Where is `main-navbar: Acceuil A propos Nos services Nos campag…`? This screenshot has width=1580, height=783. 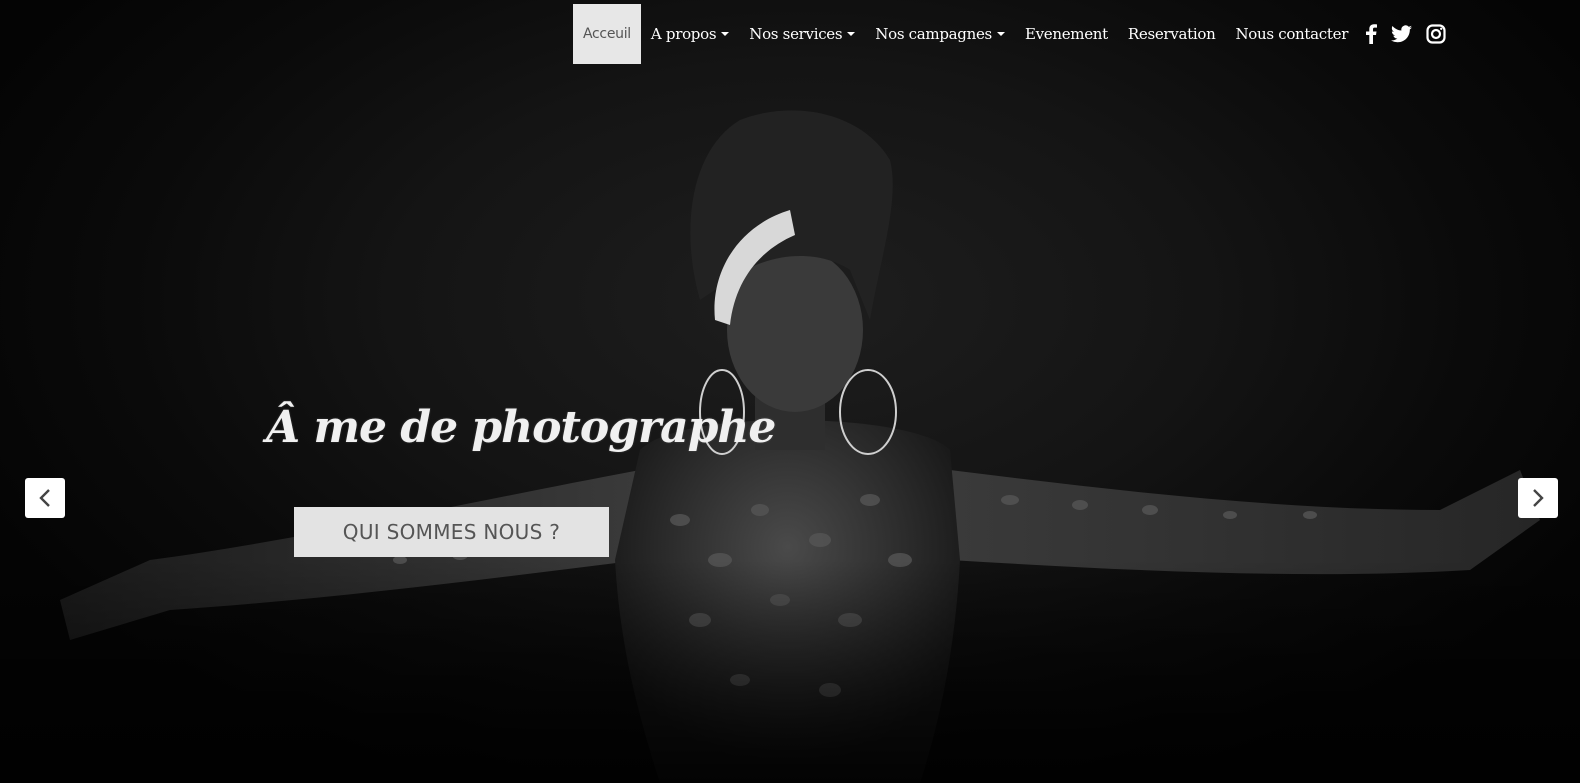
main-navbar: Acceuil A propos Nos services Nos campag… is located at coordinates (1013, 34).